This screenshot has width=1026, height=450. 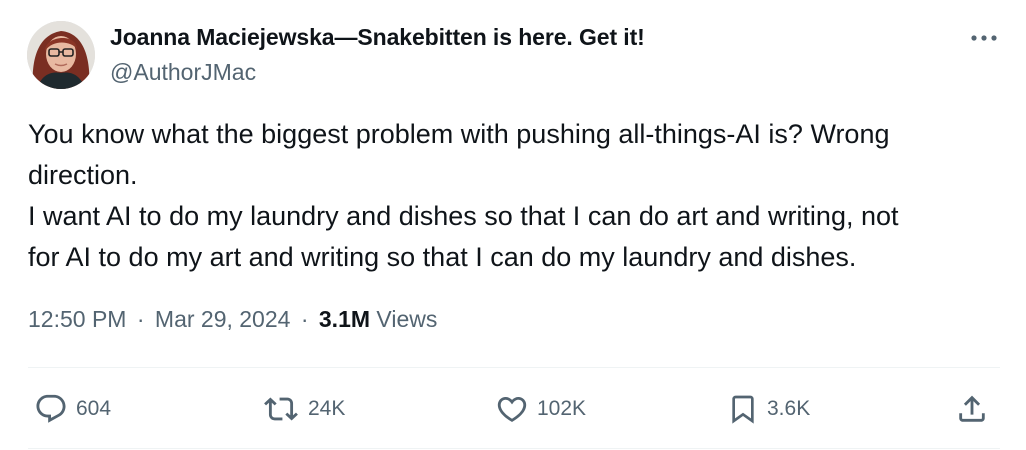 What do you see at coordinates (281, 409) in the screenshot?
I see `repost-arrows-icon` at bounding box center [281, 409].